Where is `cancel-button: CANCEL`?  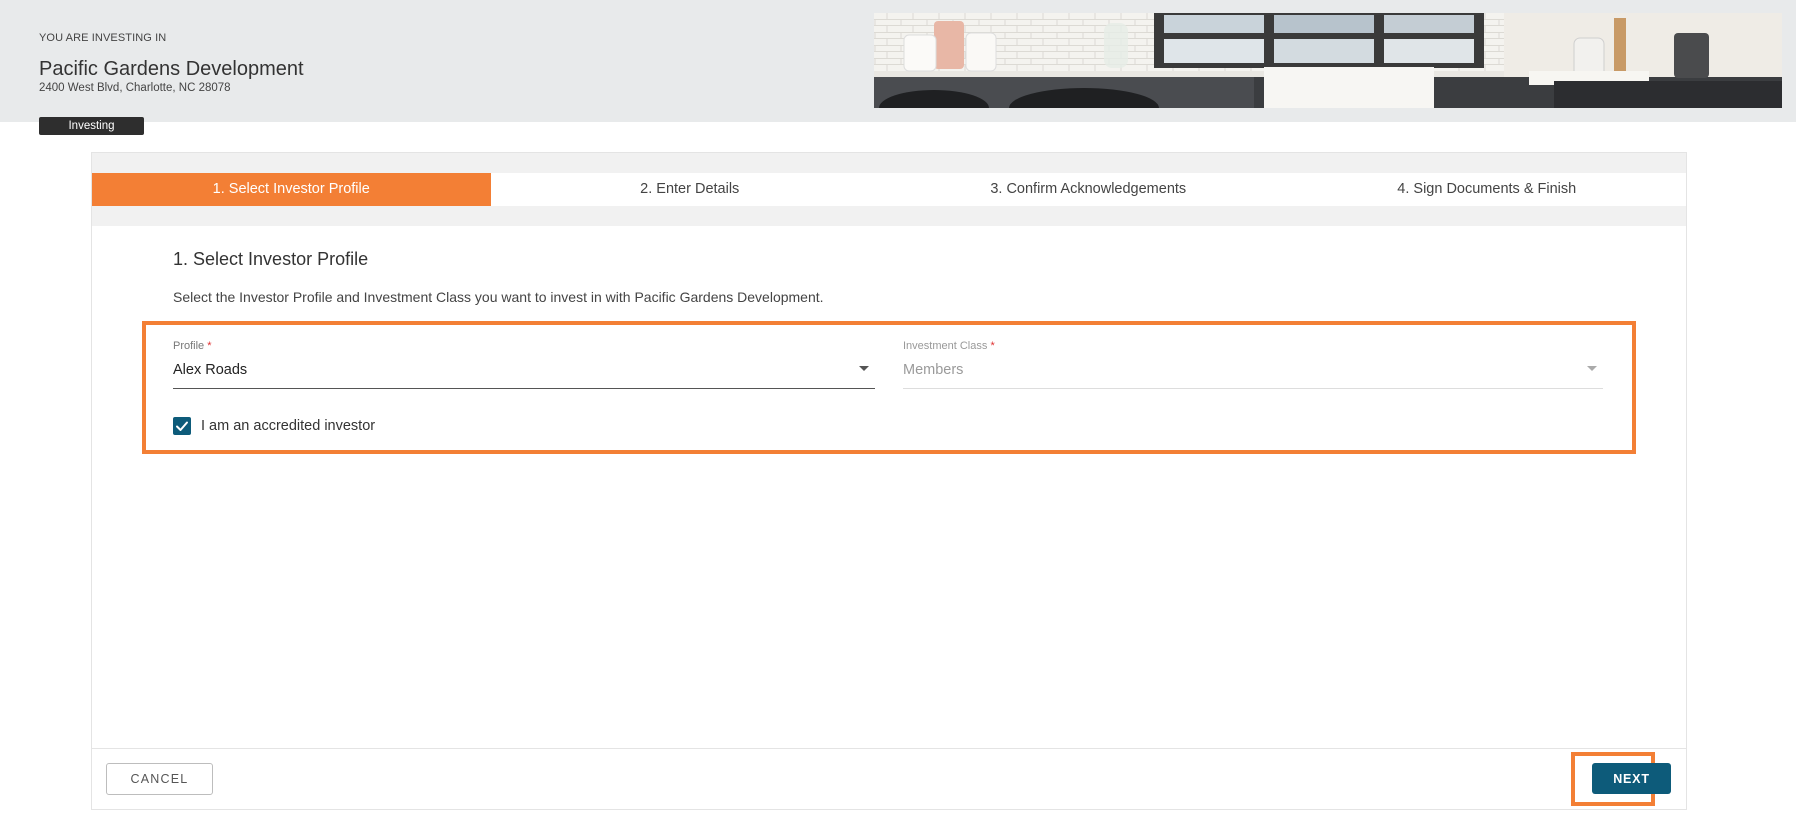 cancel-button: CANCEL is located at coordinates (159, 779).